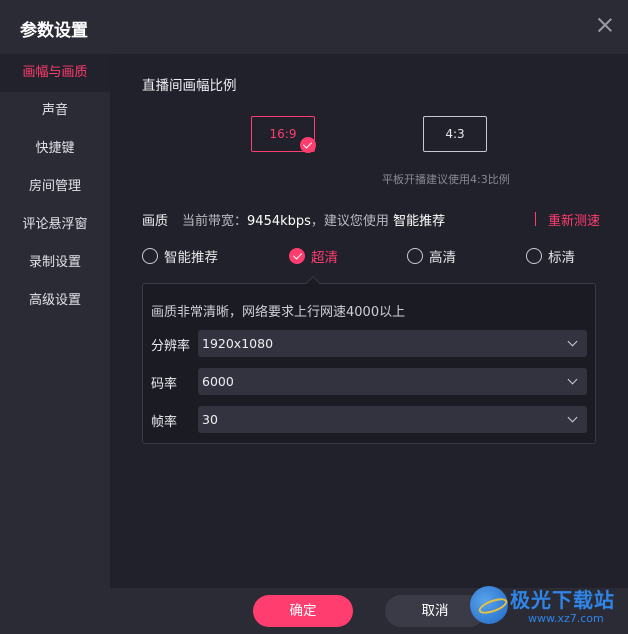  I want to click on sidebar-item-room-management: 房间管理, so click(55, 187).